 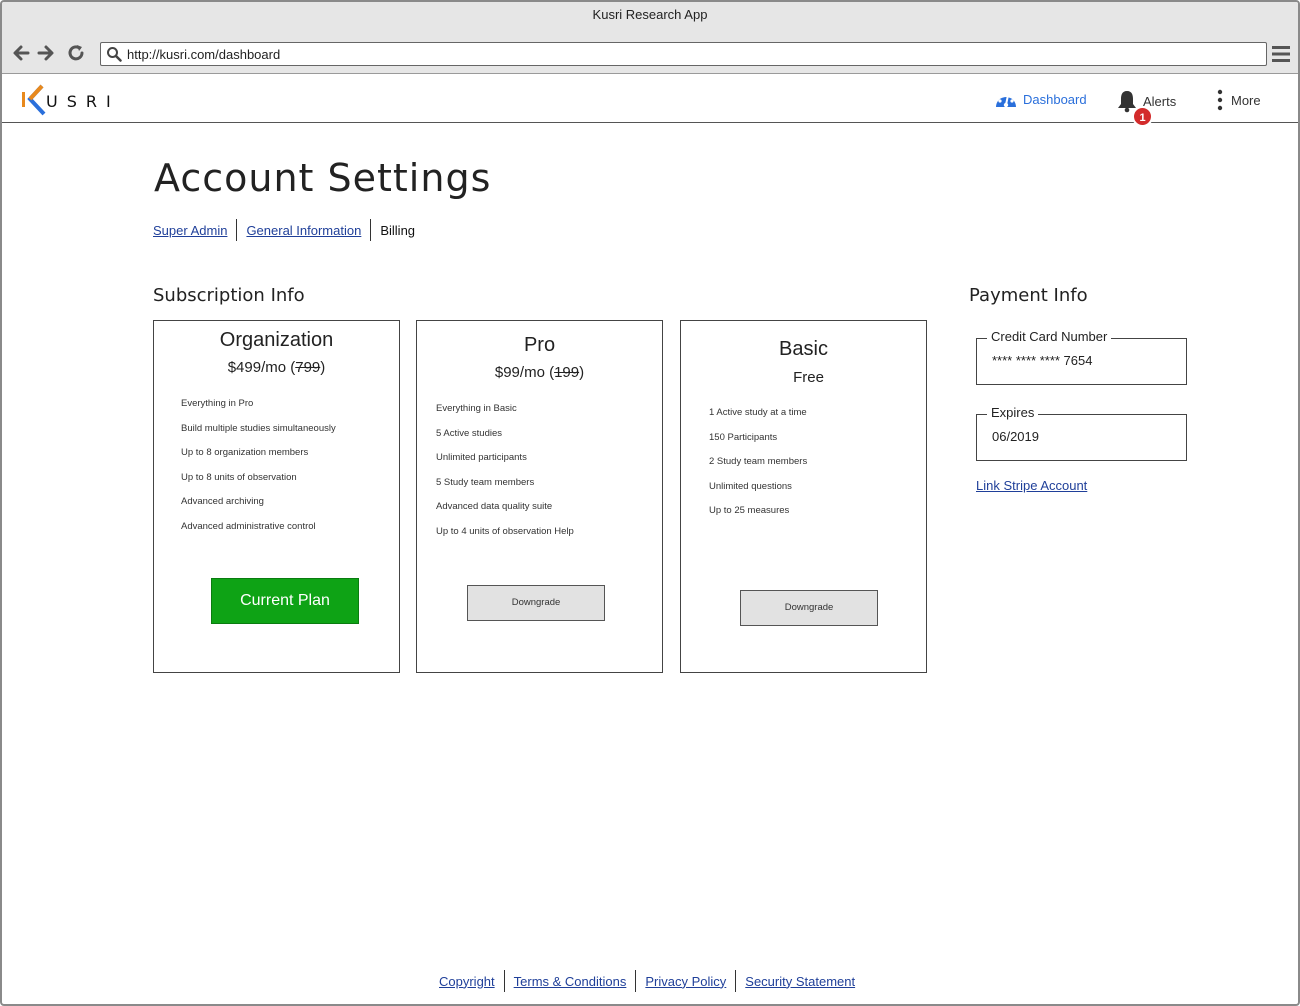 I want to click on window-title: Kusri Research App, so click(x=650, y=14).